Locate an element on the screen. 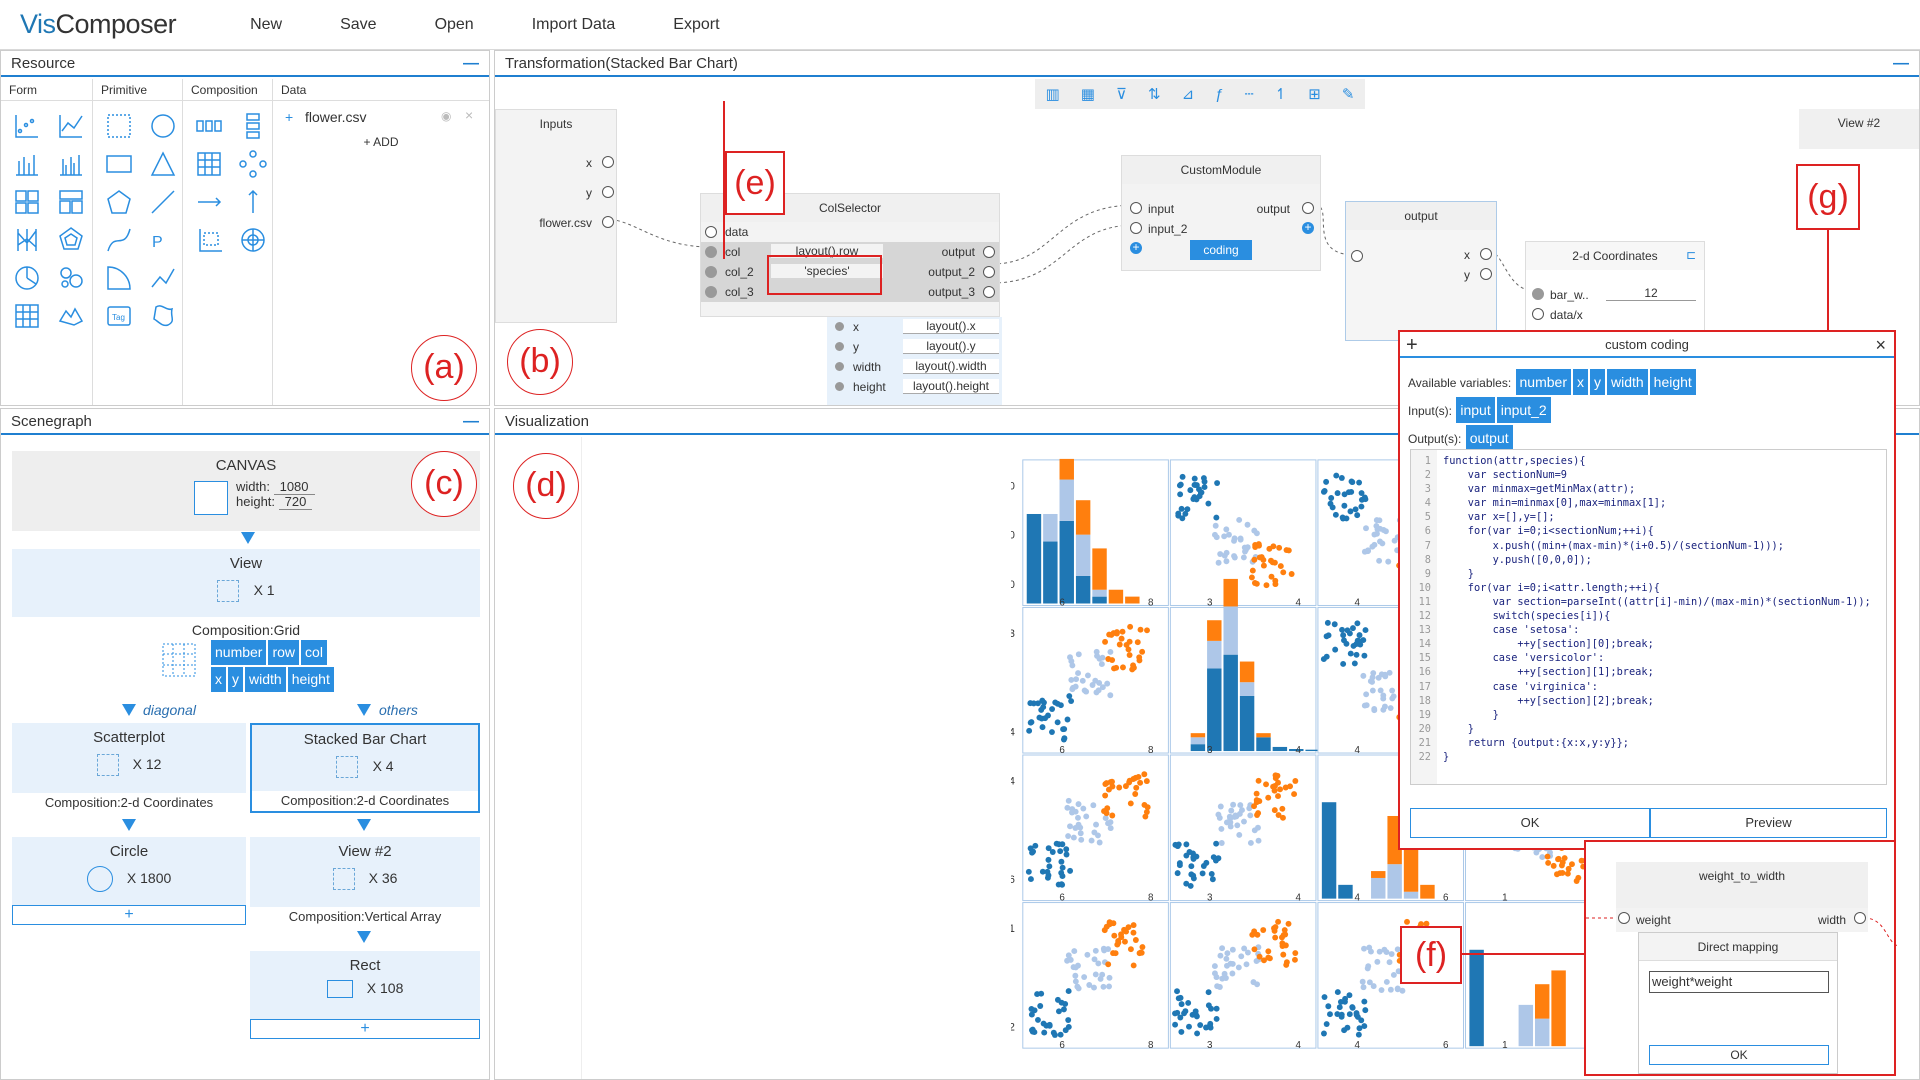 The image size is (1920, 1080). triangle-icon is located at coordinates (163, 164).